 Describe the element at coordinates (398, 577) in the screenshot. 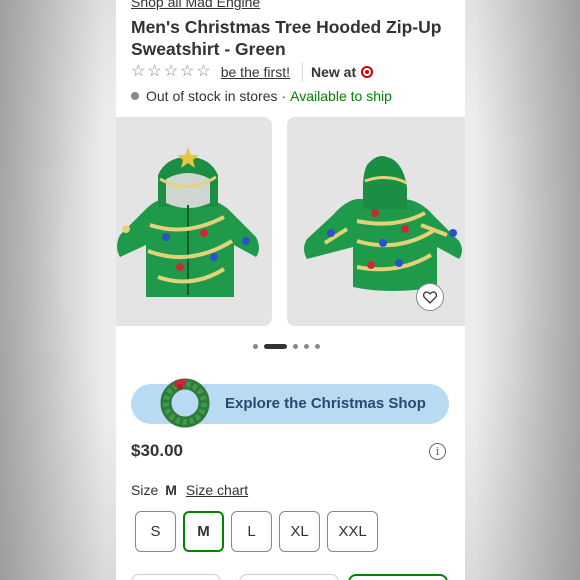

I see `option-button-selected` at that location.